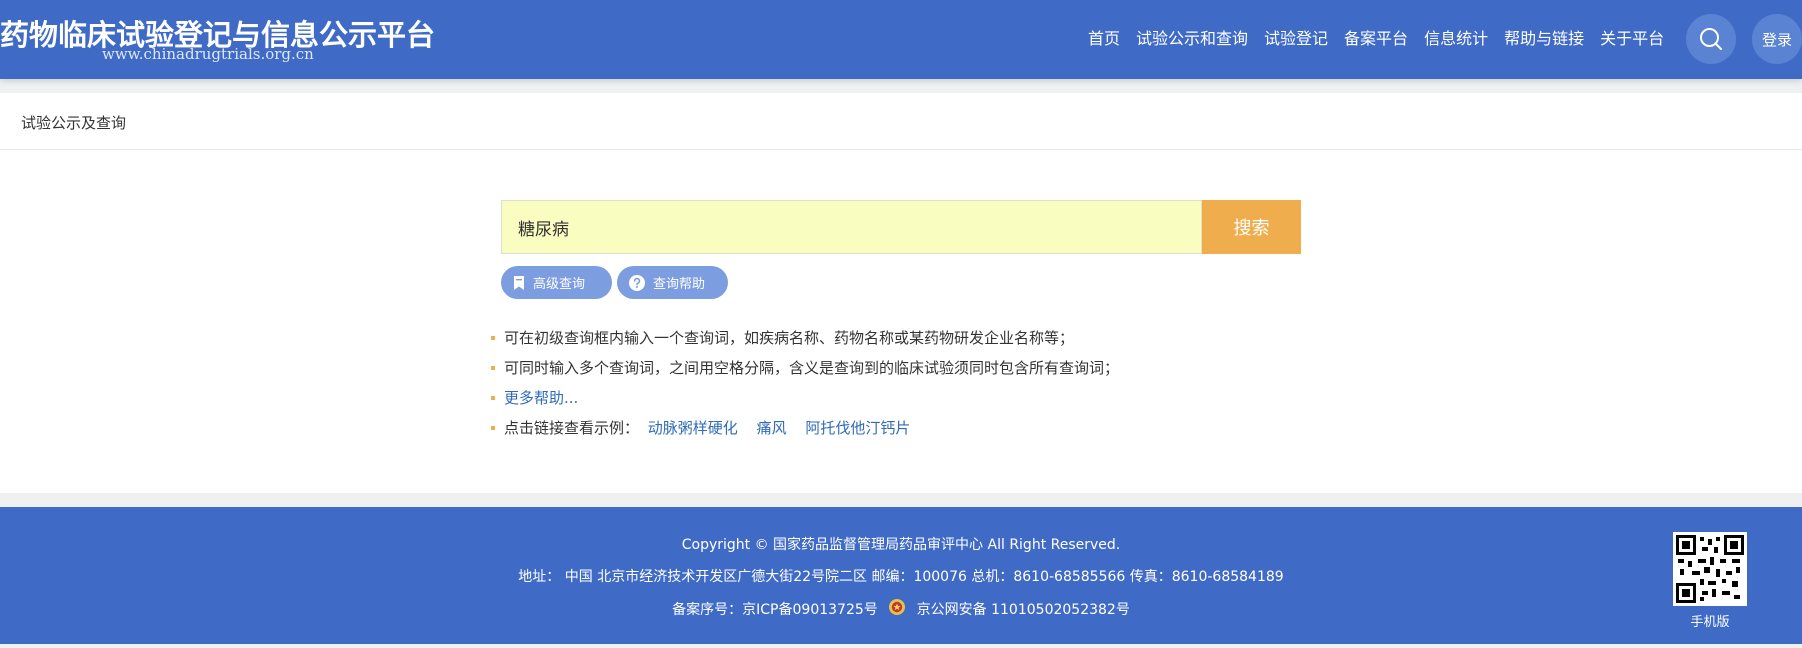  Describe the element at coordinates (1296, 39) in the screenshot. I see `nav-trial-register: 试验登记` at that location.